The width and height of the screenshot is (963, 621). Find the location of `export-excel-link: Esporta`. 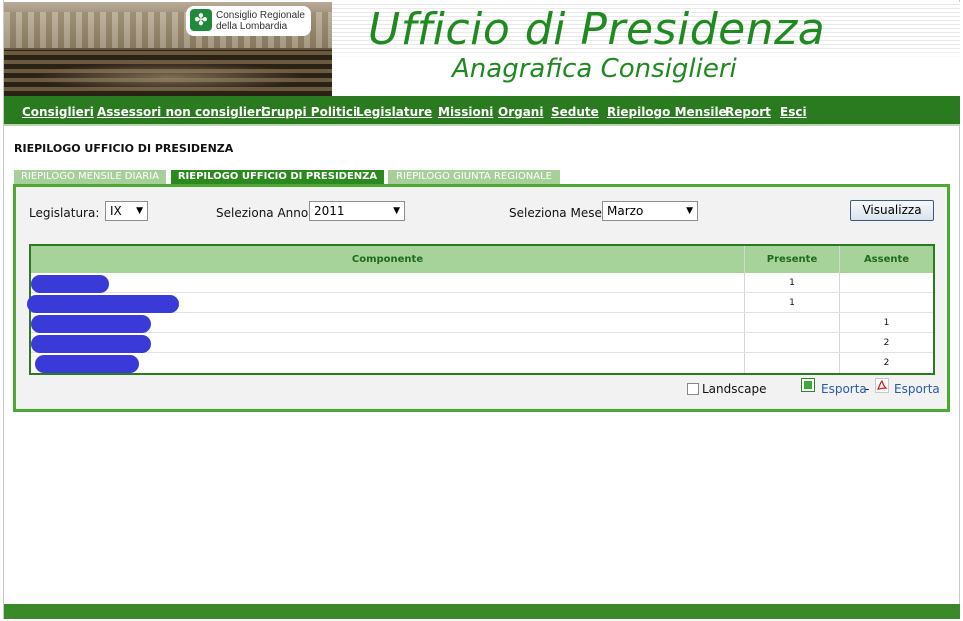

export-excel-link: Esporta is located at coordinates (844, 389).